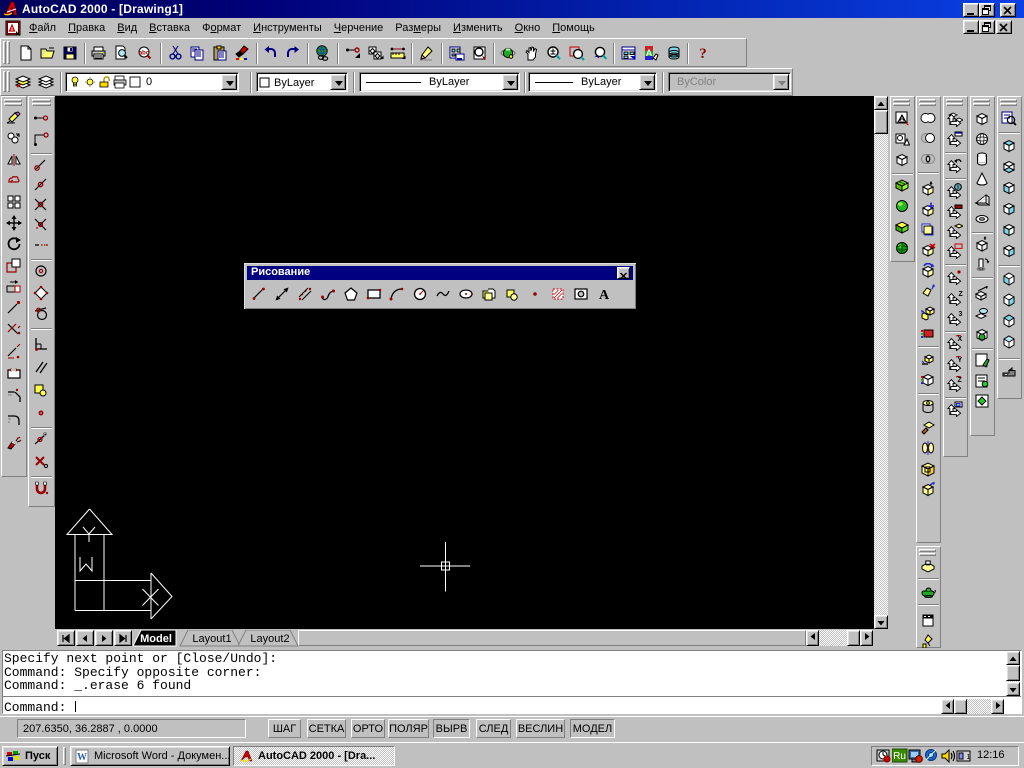  What do you see at coordinates (211, 639) in the screenshot?
I see `svg-text: Layout1` at bounding box center [211, 639].